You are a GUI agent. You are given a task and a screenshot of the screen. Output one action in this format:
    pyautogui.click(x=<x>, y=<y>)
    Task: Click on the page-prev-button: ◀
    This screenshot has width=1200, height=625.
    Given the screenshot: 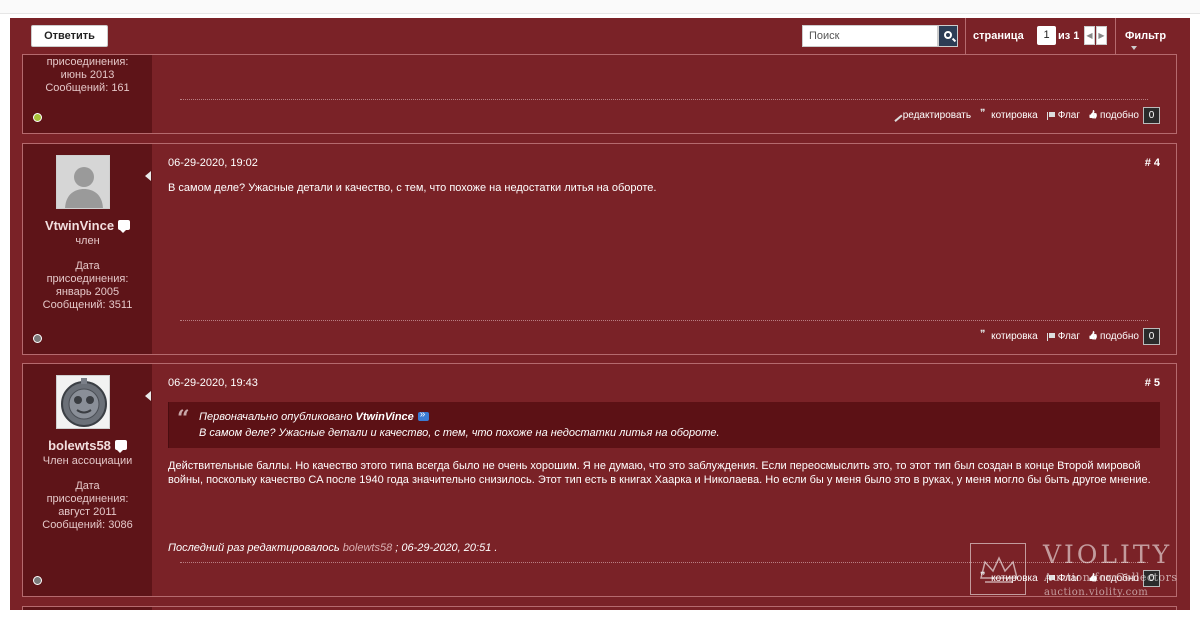 What is the action you would take?
    pyautogui.click(x=1089, y=35)
    